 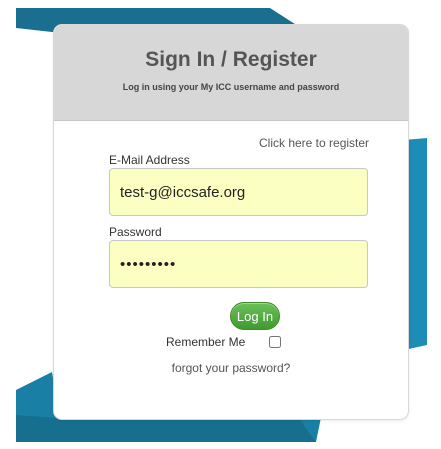 I want to click on password-label: Password, so click(x=135, y=232).